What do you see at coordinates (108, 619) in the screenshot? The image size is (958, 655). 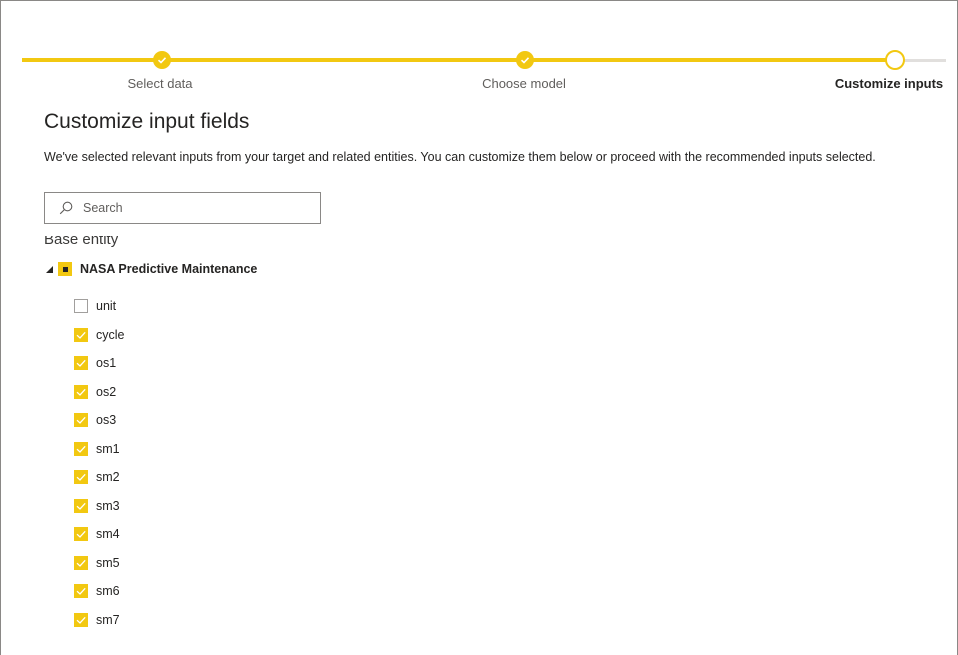 I see `field-label: sm7` at bounding box center [108, 619].